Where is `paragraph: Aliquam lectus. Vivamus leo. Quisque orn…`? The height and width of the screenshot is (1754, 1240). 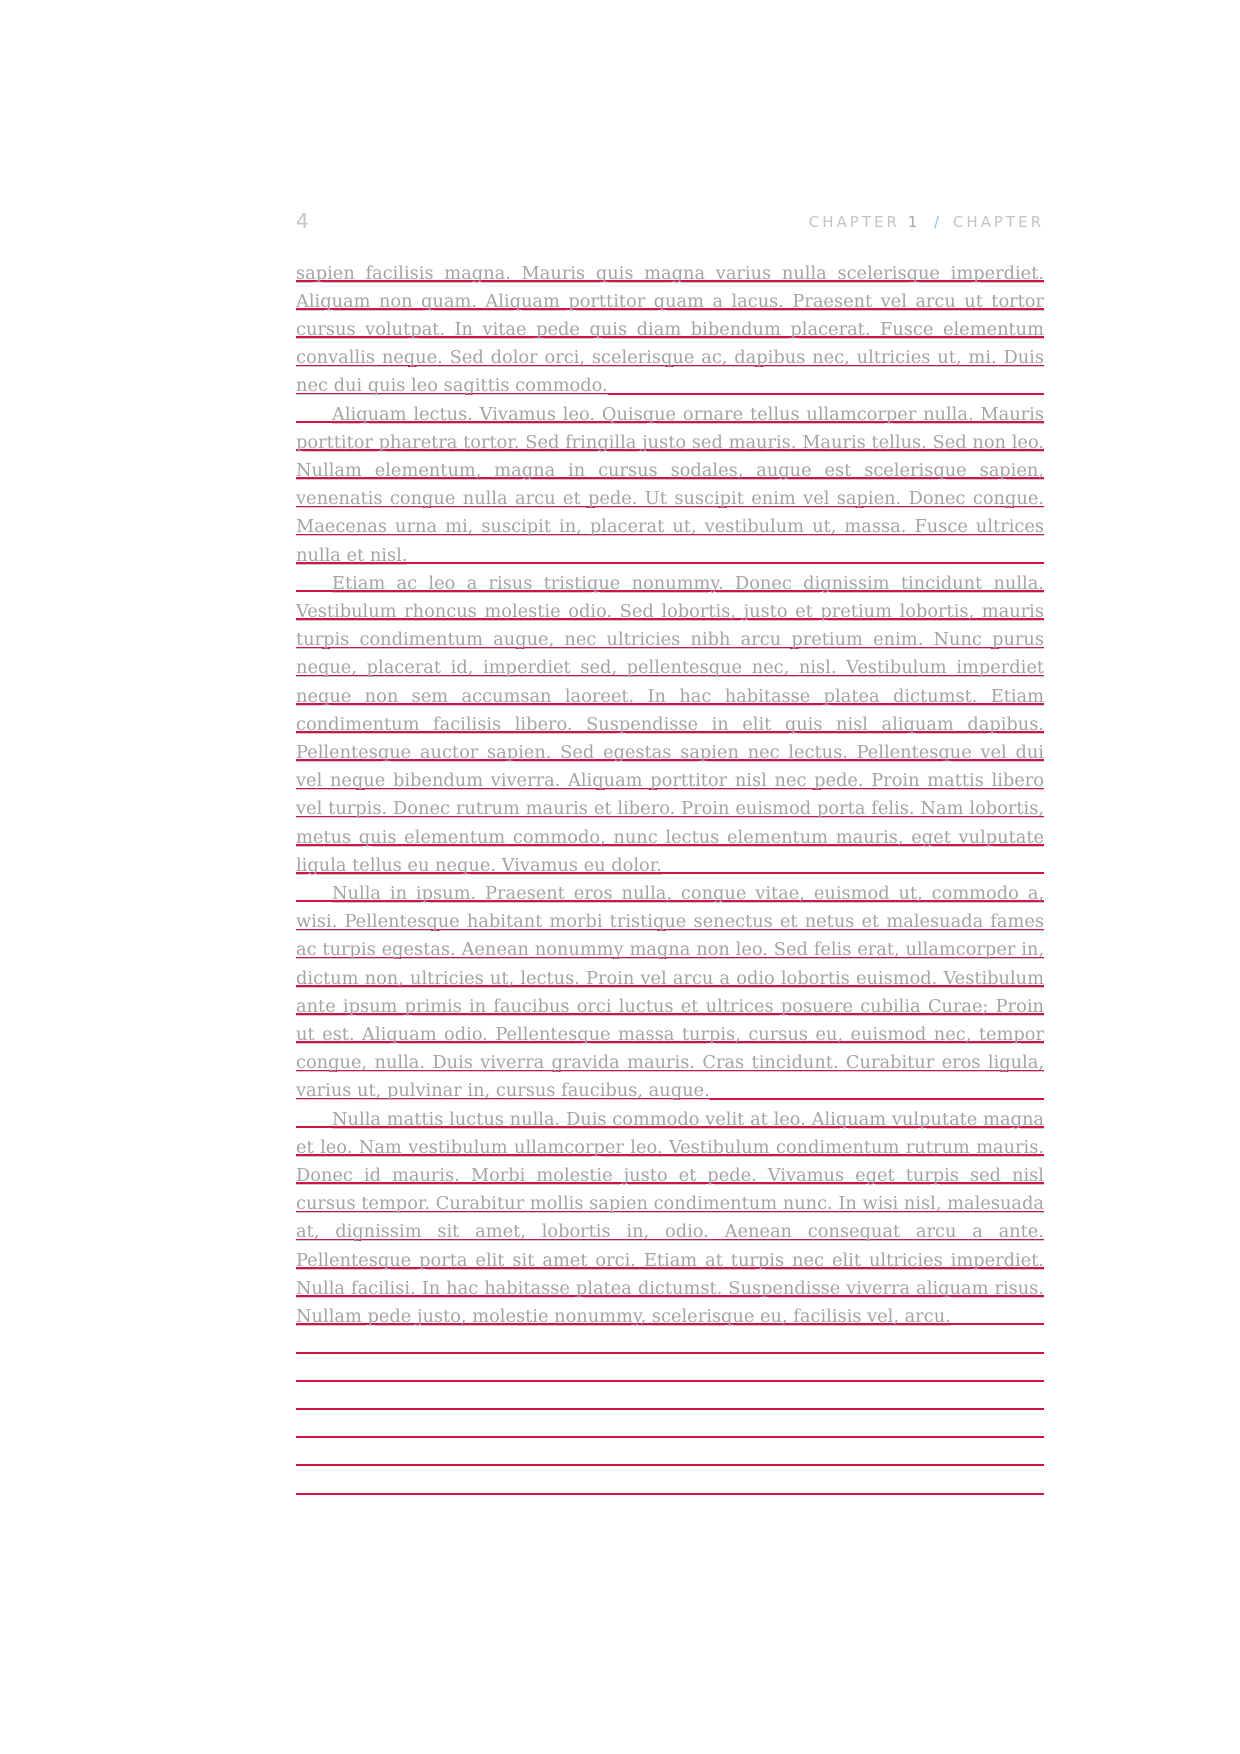 paragraph: Aliquam lectus. Vivamus leo. Quisque orn… is located at coordinates (670, 484).